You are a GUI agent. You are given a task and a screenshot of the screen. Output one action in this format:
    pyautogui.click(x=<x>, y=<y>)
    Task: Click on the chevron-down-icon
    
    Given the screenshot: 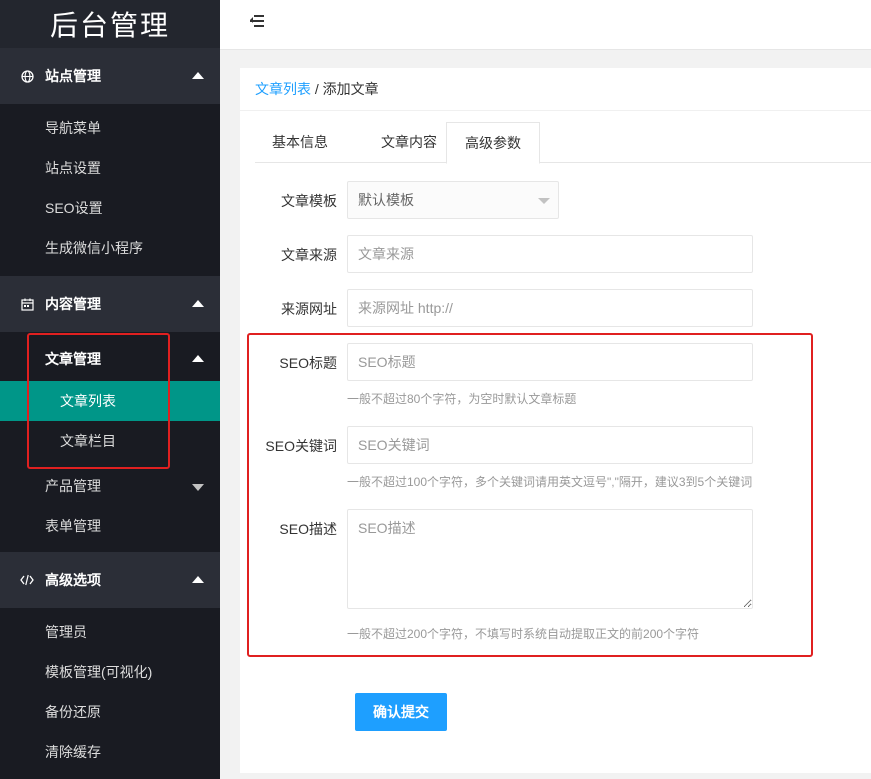 What is the action you would take?
    pyautogui.click(x=544, y=201)
    